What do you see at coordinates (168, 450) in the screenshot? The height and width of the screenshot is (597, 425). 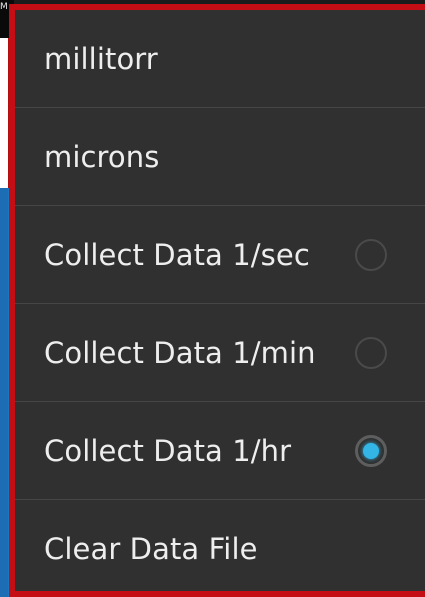 I see `menu-item-label: Collect Data 1/hr` at bounding box center [168, 450].